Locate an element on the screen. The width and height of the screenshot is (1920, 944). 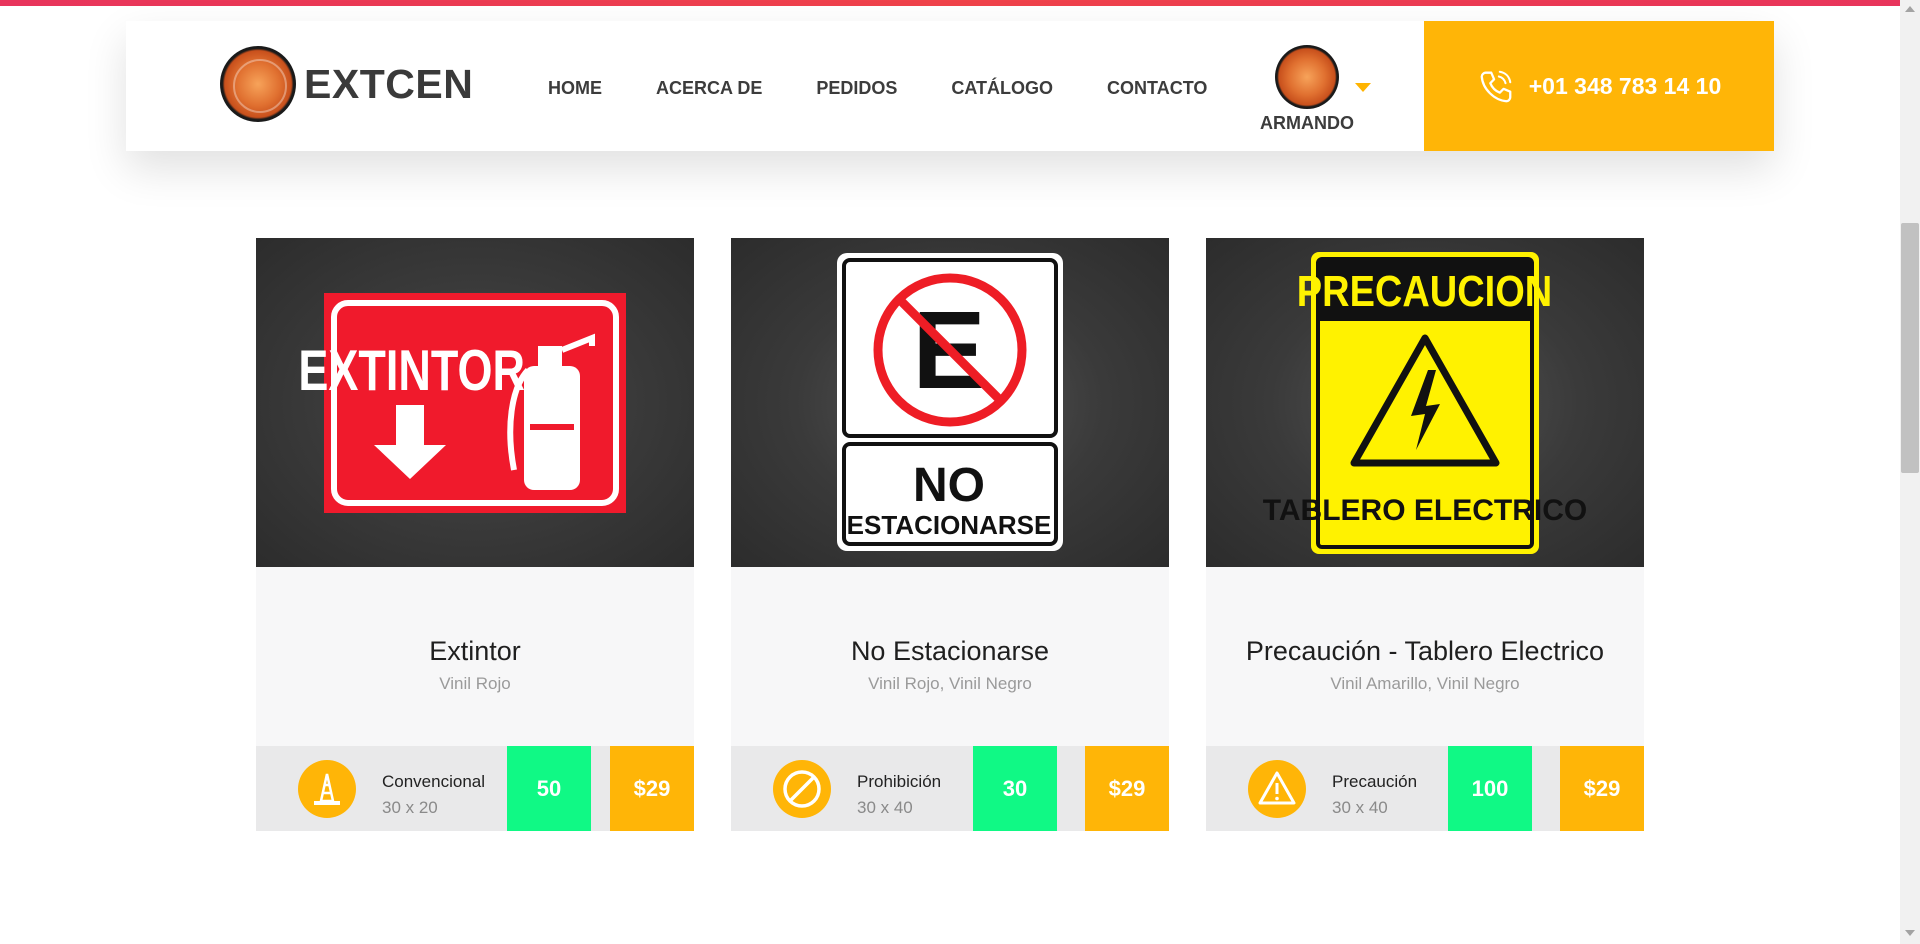
warning-icon is located at coordinates (1277, 789).